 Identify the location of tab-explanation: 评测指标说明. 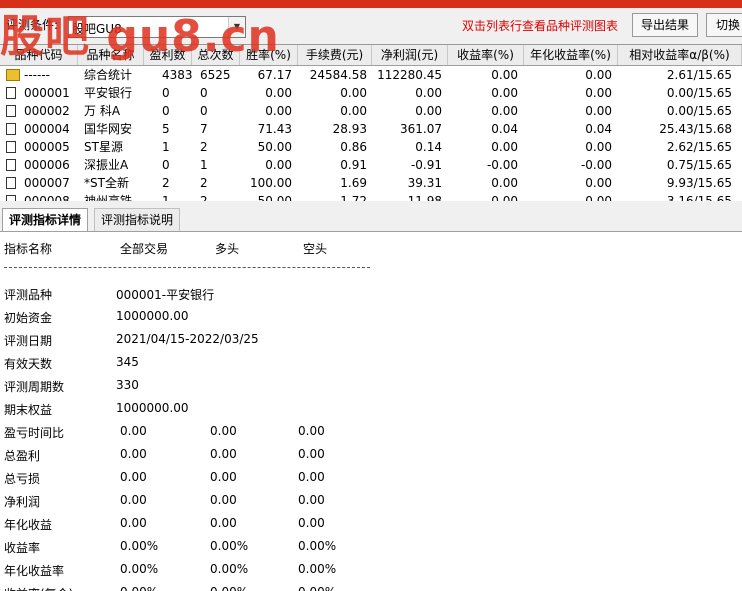
(137, 219).